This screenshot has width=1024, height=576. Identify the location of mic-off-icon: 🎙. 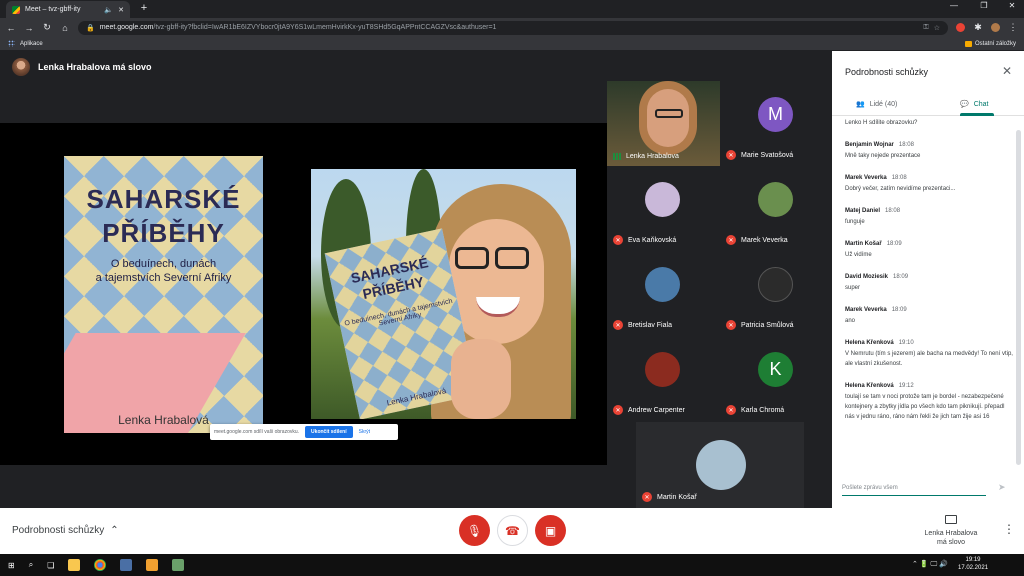
(474, 530).